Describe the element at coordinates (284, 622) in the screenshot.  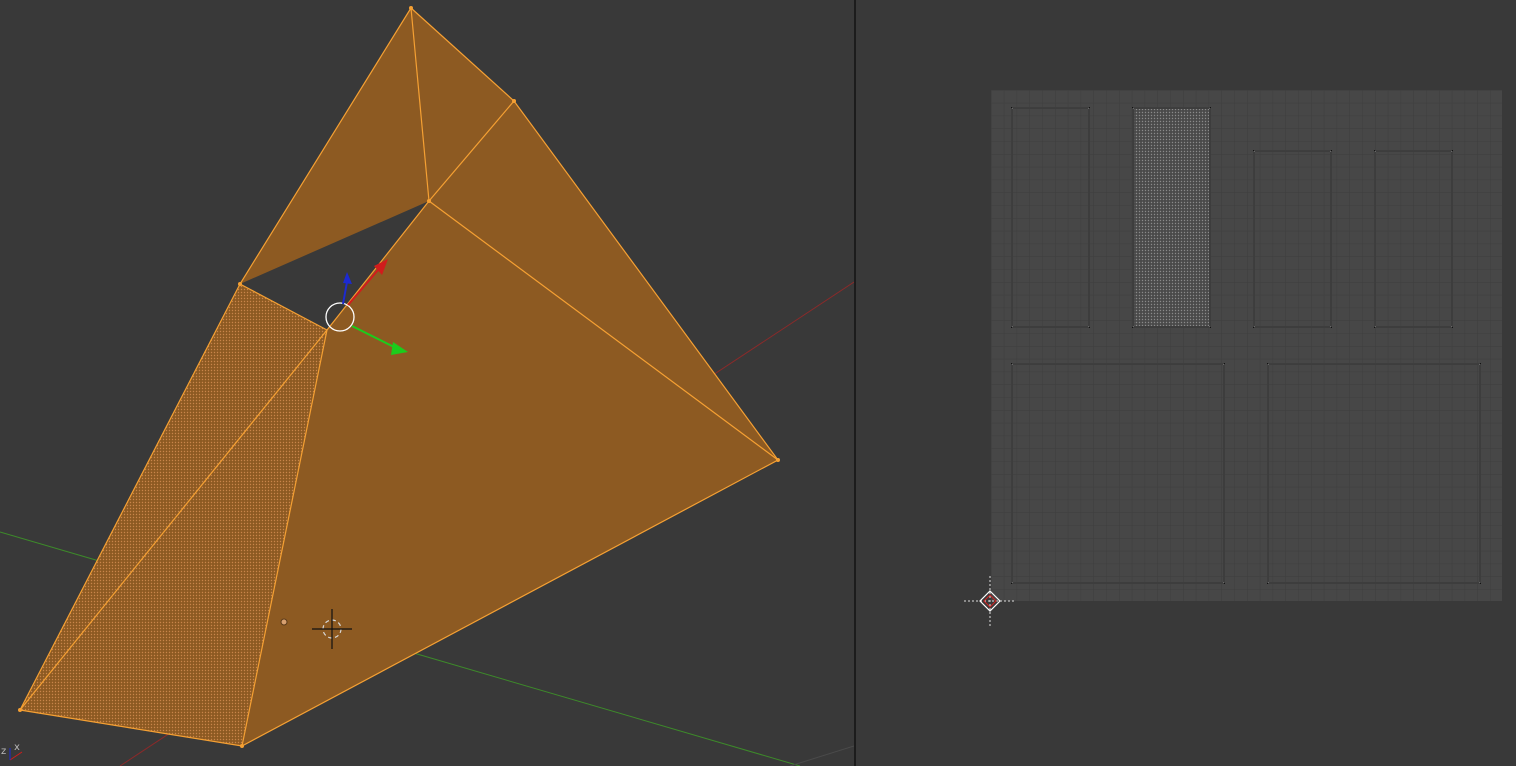
I see `object-origin-icon` at that location.